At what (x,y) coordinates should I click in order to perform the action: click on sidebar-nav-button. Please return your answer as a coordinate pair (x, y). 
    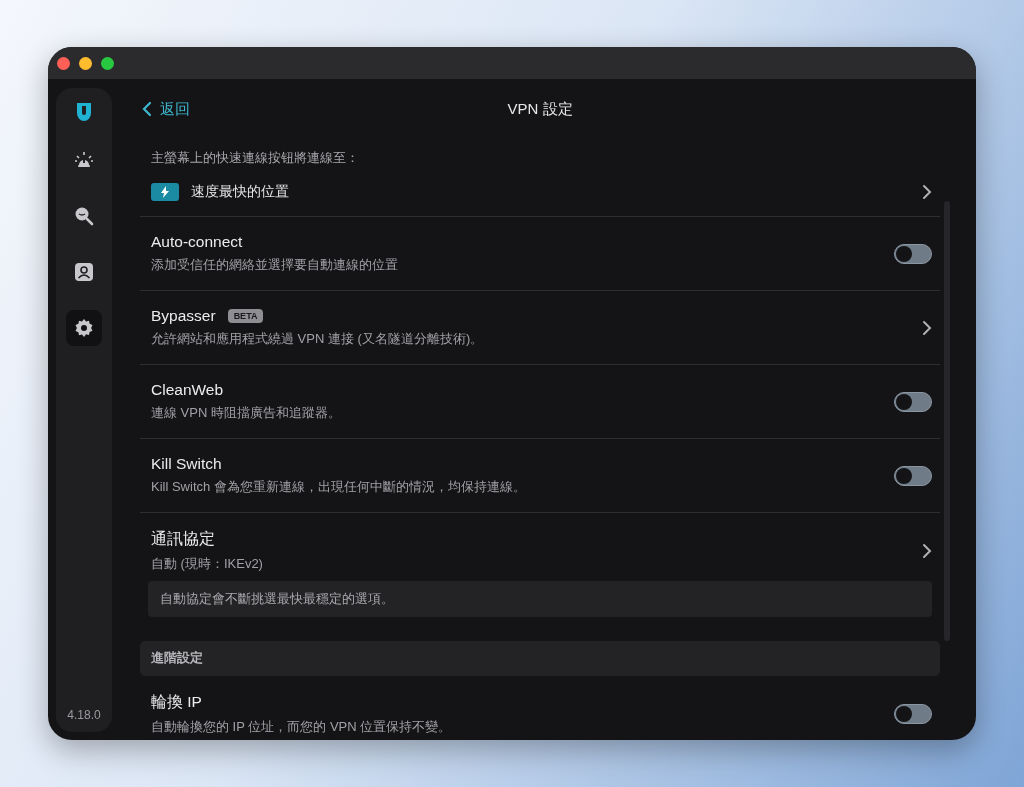
    Looking at the image, I should click on (84, 328).